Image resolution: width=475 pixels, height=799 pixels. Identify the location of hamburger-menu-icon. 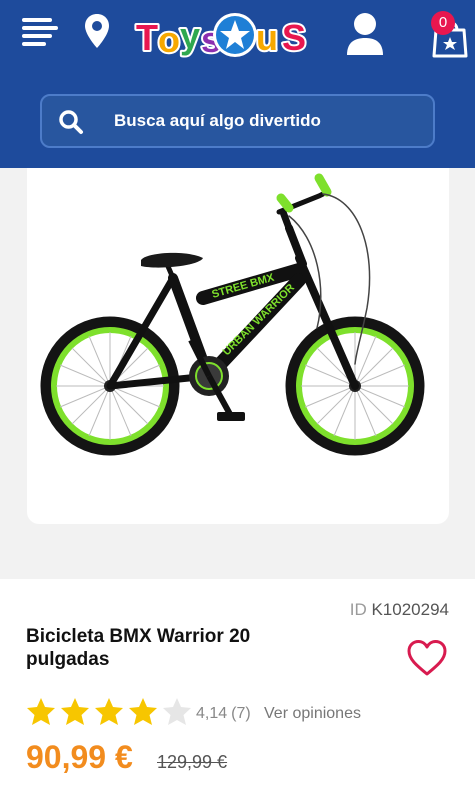
(40, 32).